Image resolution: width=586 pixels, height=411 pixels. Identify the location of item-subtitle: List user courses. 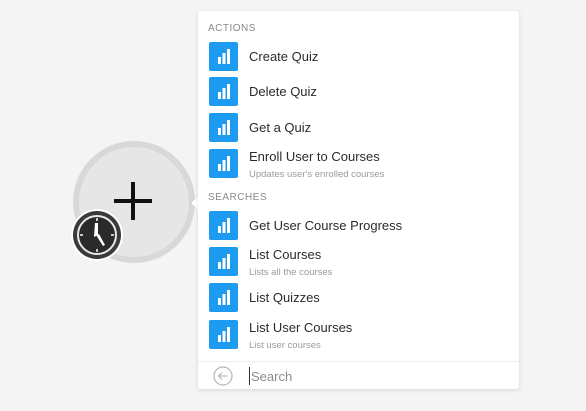
(285, 345).